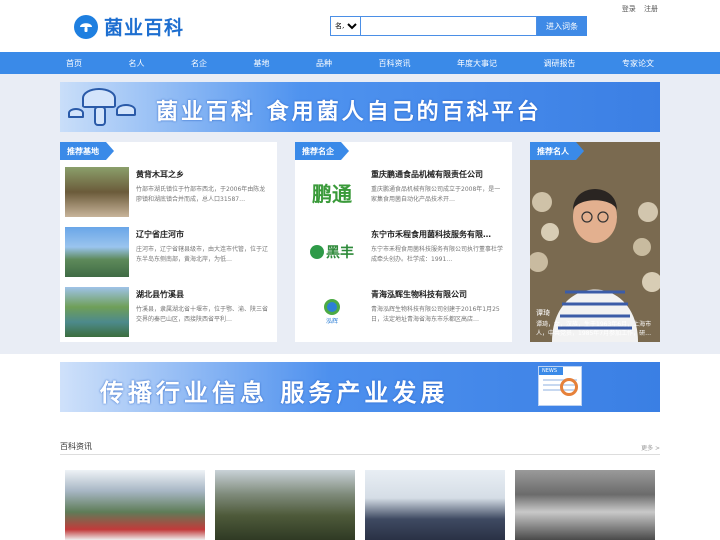  Describe the element at coordinates (637, 9) in the screenshot. I see `account-links: 登录 注册` at that location.